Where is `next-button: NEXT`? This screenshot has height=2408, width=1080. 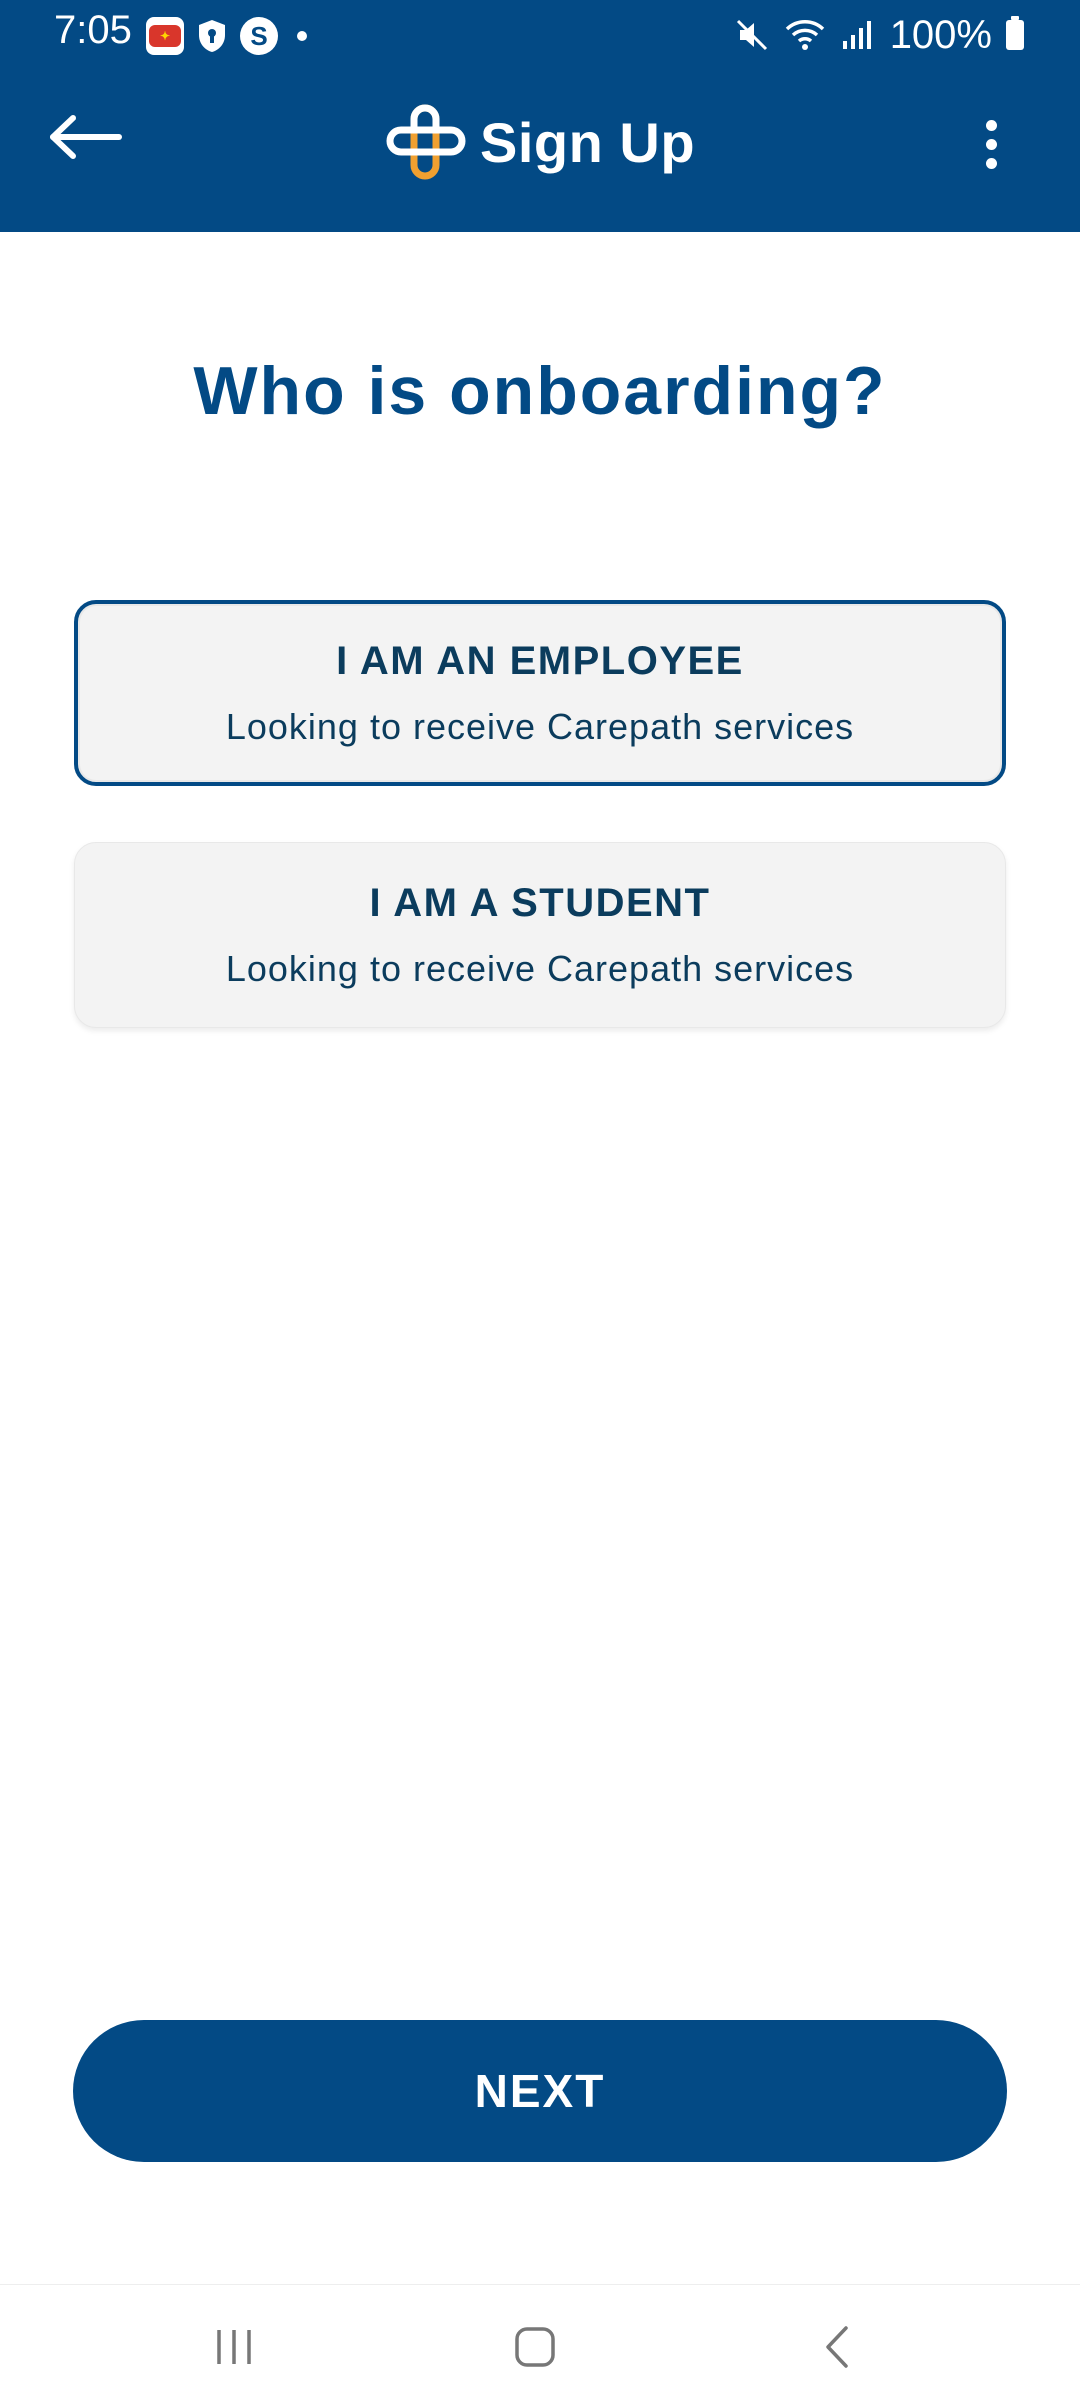
next-button: NEXT is located at coordinates (540, 2091).